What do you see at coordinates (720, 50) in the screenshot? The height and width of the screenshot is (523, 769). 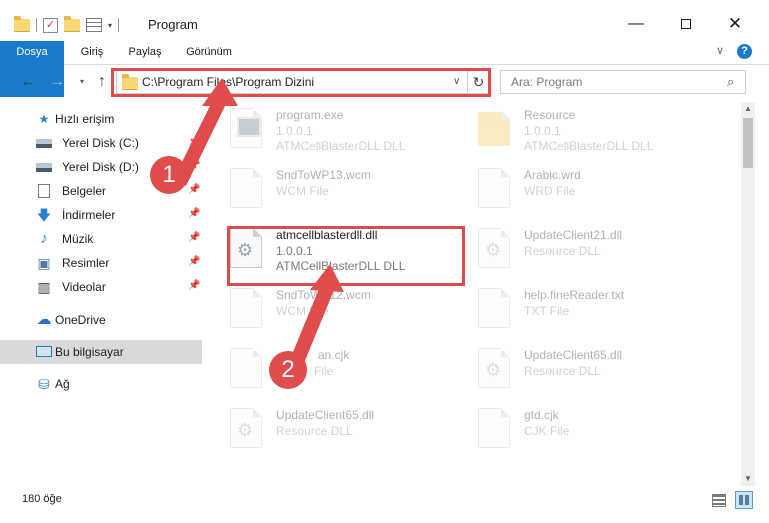 I see `expand-ribbon-icon: ∨` at bounding box center [720, 50].